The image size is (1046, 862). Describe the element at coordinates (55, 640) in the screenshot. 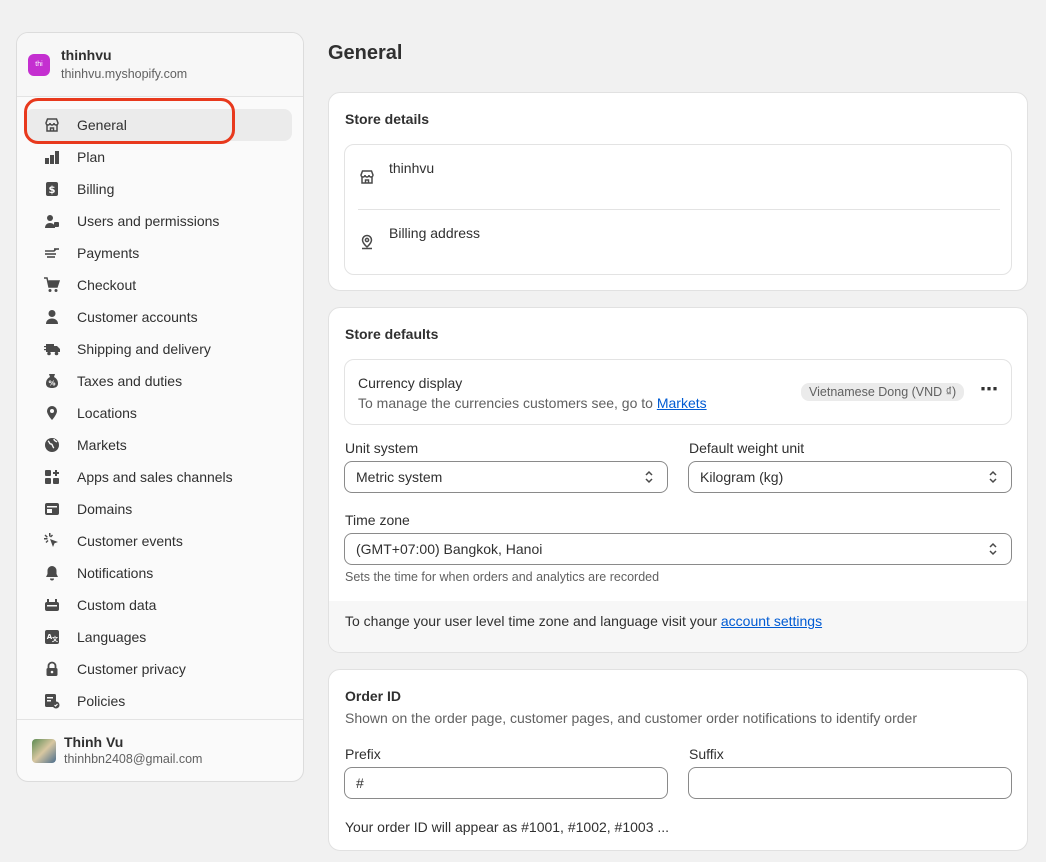

I see `svg-text: 文` at that location.